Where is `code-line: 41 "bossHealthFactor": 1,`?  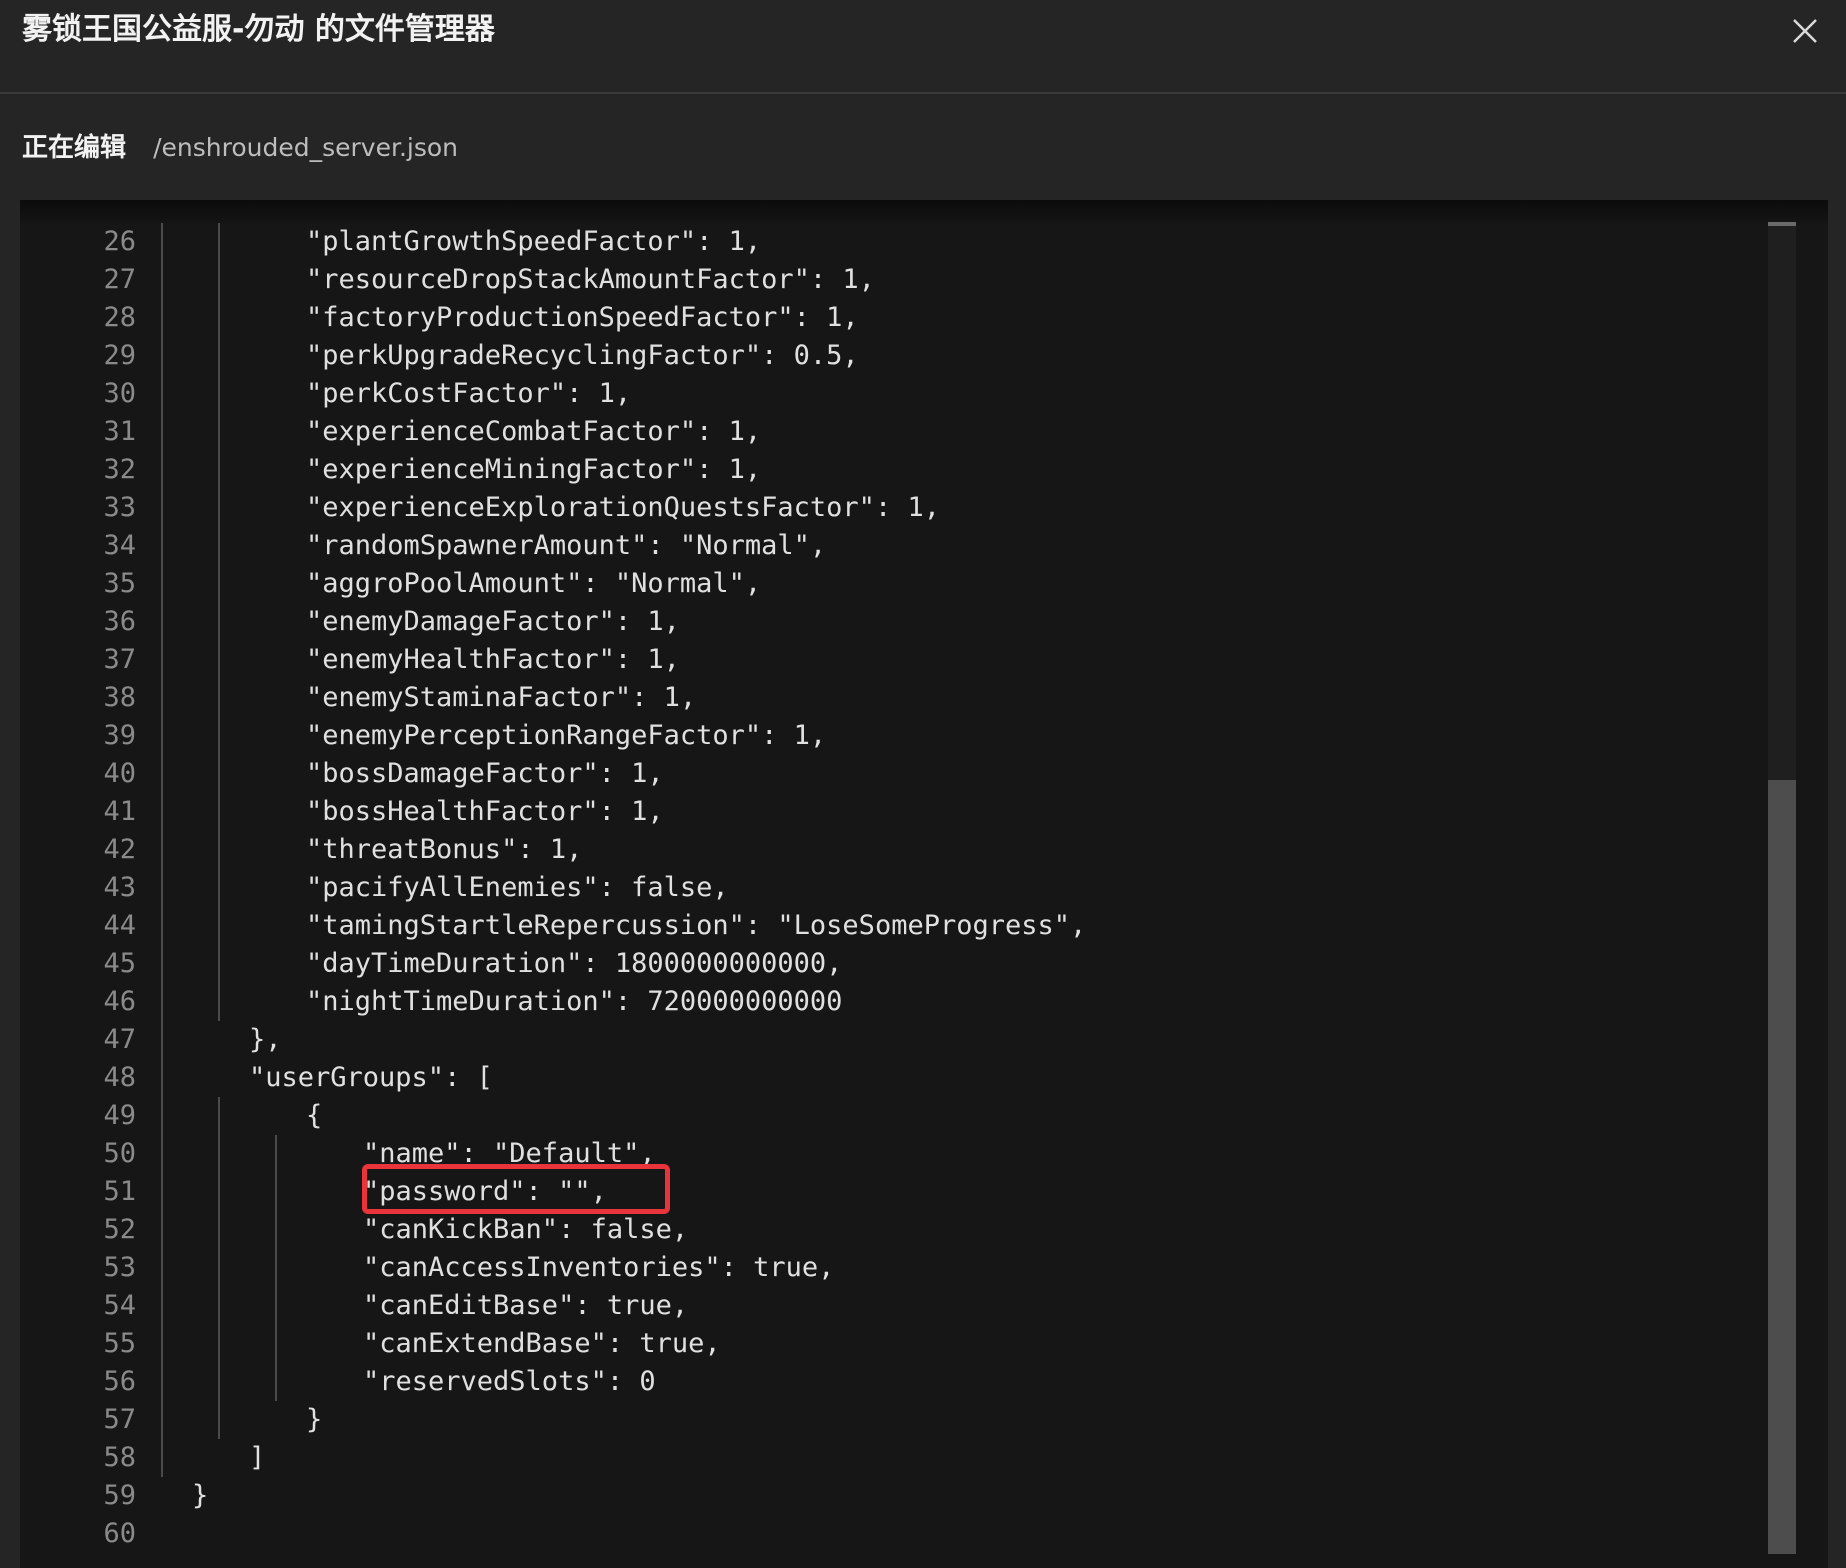 code-line: 41 "bossHealthFactor": 1, is located at coordinates (890, 812).